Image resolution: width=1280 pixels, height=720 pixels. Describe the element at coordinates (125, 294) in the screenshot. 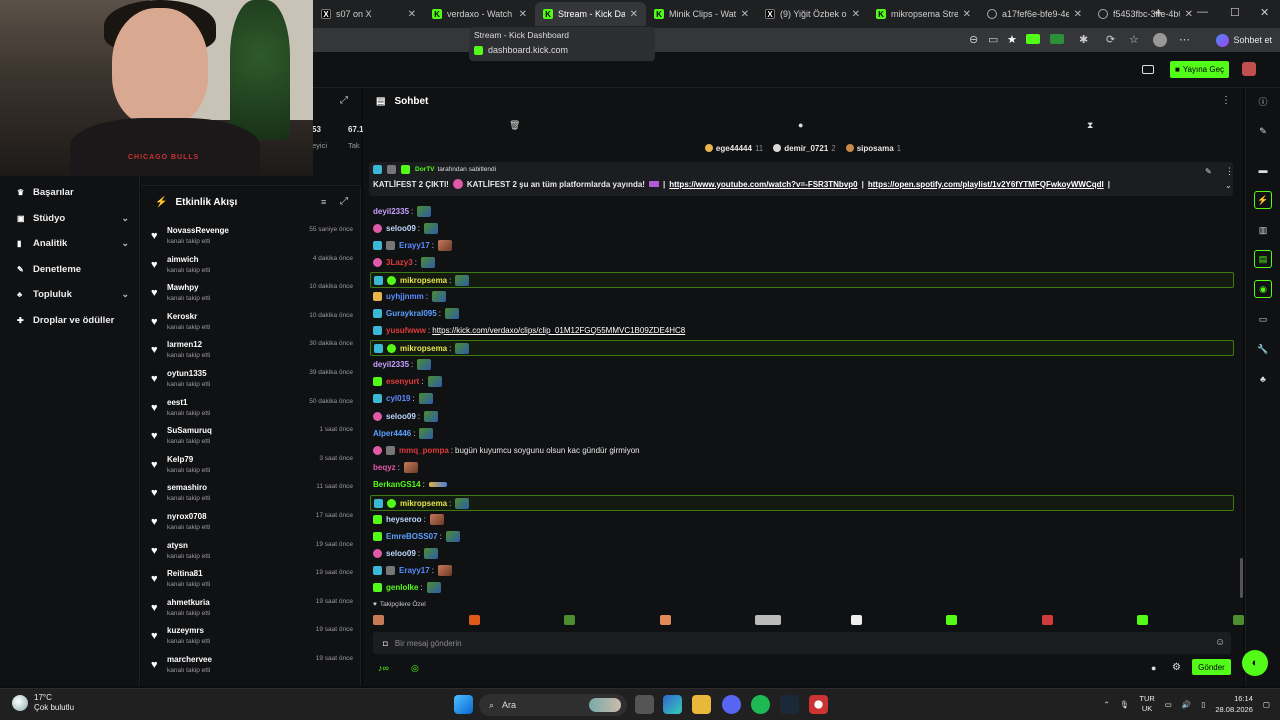

I see `chevron-down-icon: ⌄` at that location.